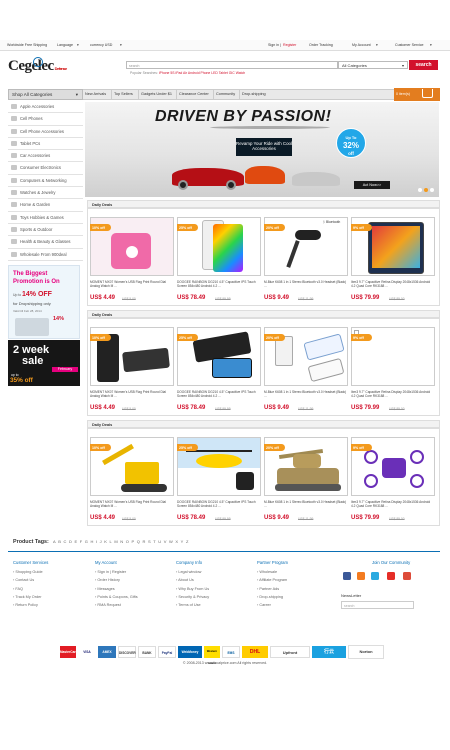 This screenshot has width=450, height=750. Describe the element at coordinates (45, 193) in the screenshot. I see `sidebar-item-watches: Watches & Jewelry` at that location.